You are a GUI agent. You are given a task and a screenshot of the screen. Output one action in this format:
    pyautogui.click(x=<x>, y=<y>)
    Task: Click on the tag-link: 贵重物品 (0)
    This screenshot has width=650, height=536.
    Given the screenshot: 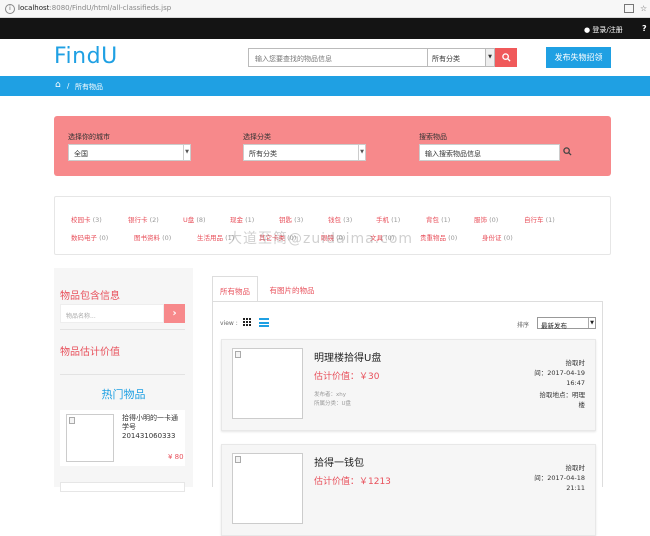 What is the action you would take?
    pyautogui.click(x=438, y=237)
    